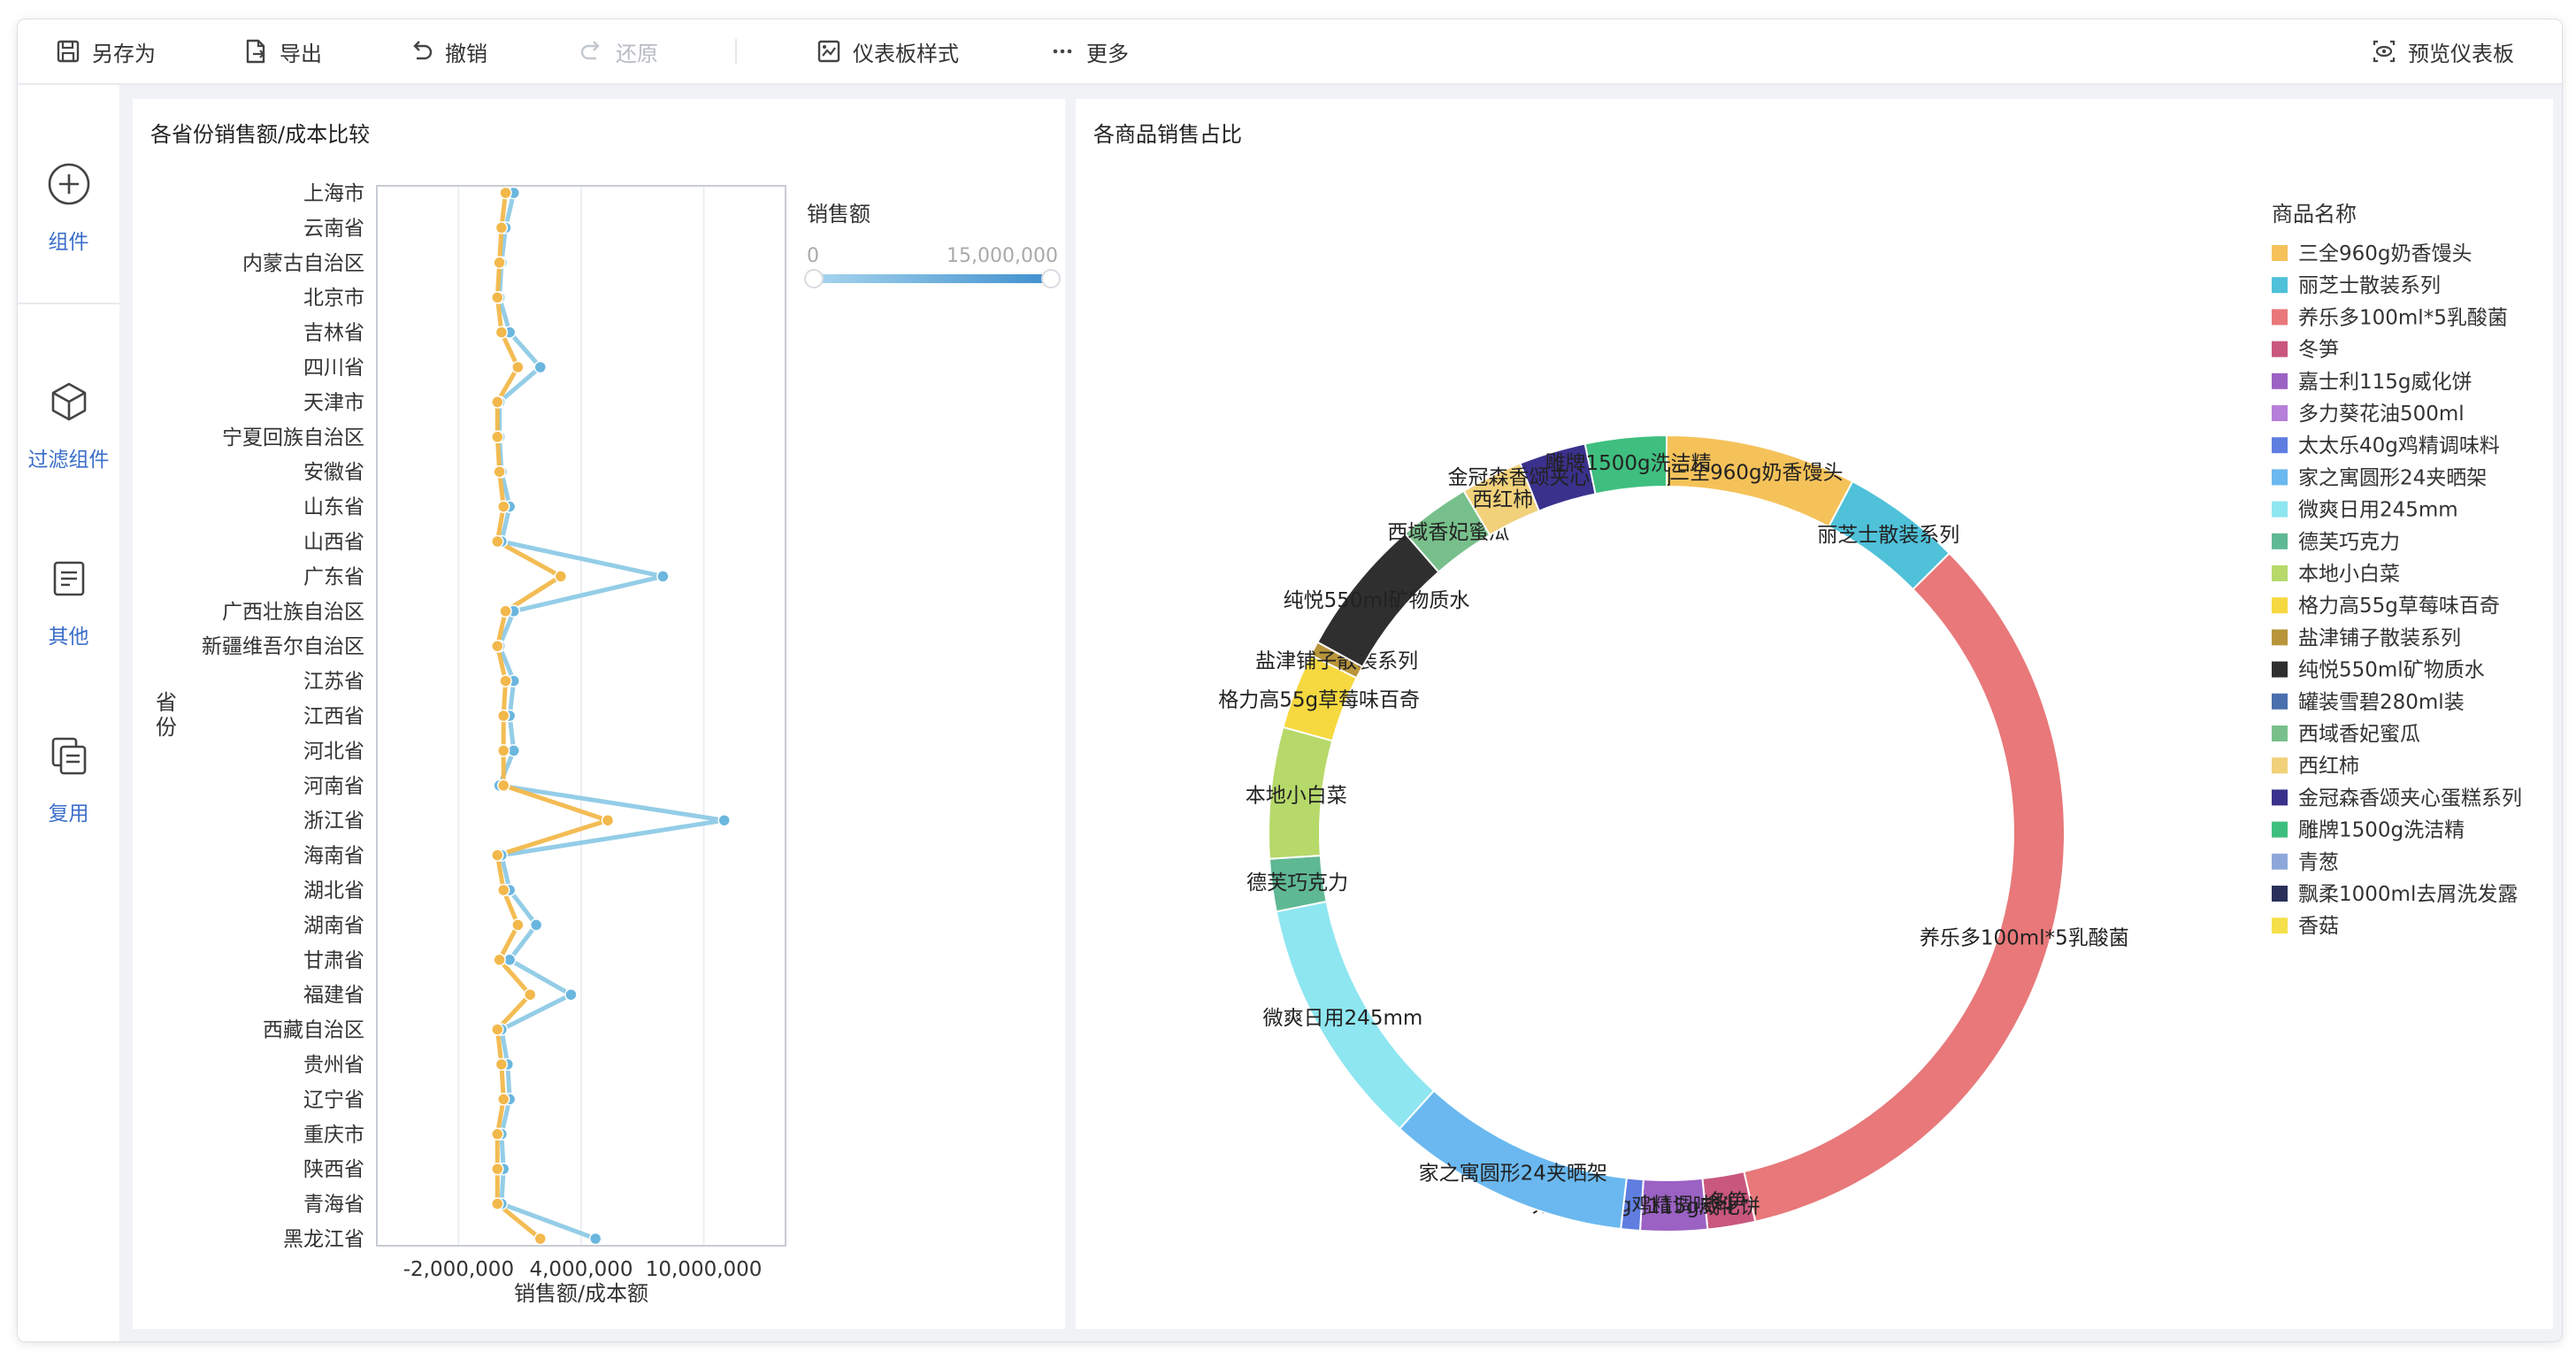 The image size is (2576, 1359). What do you see at coordinates (68, 242) in the screenshot?
I see `sidebar-item-label: 组件` at bounding box center [68, 242].